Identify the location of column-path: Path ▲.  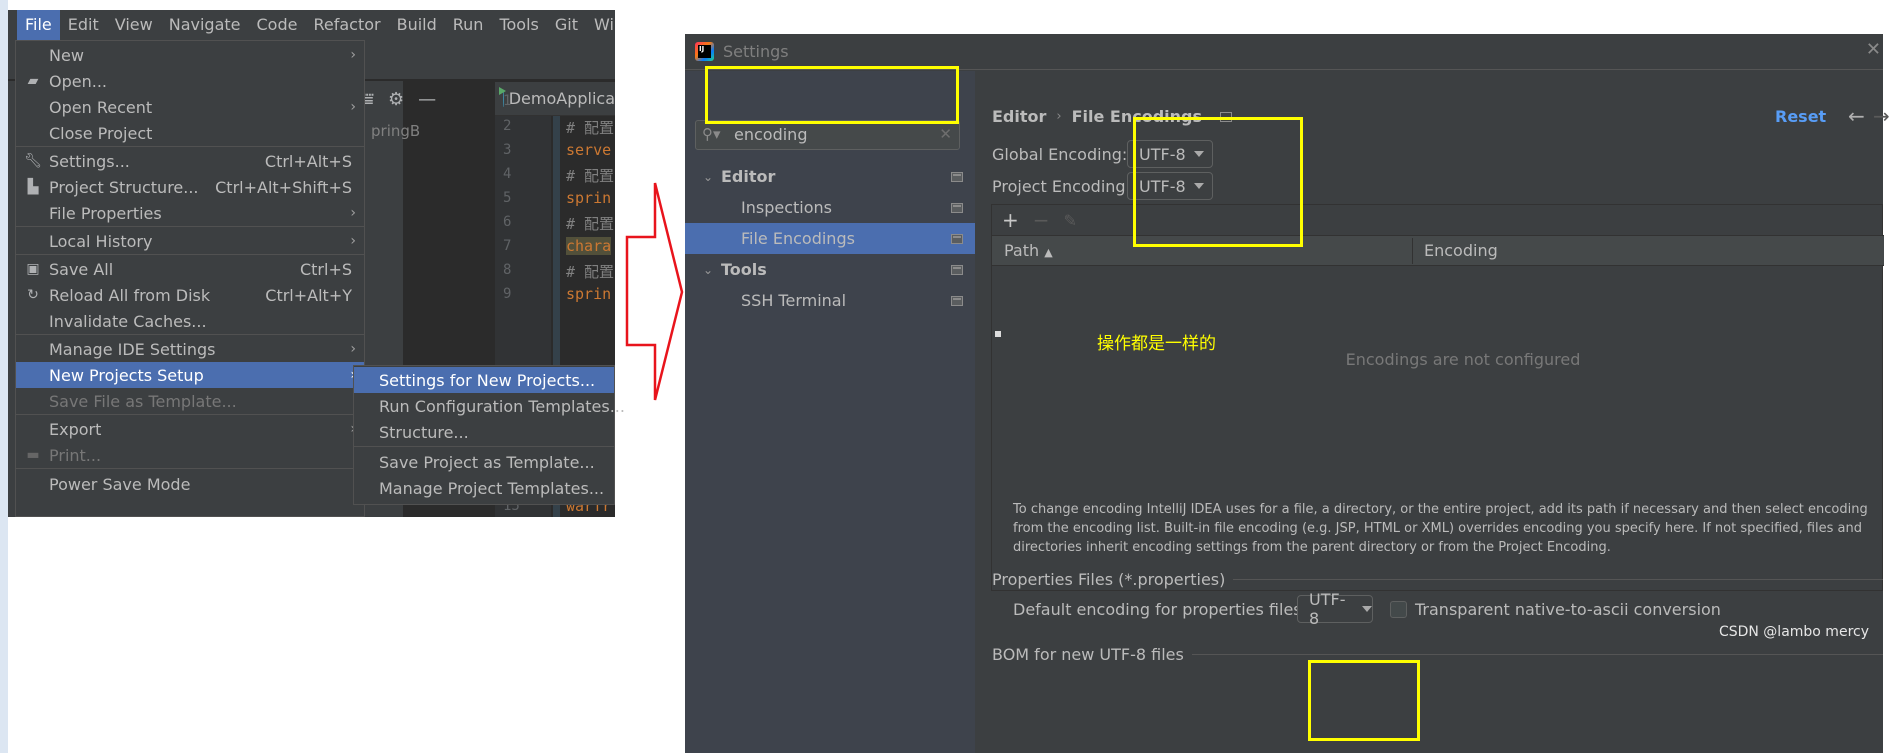
(1028, 250).